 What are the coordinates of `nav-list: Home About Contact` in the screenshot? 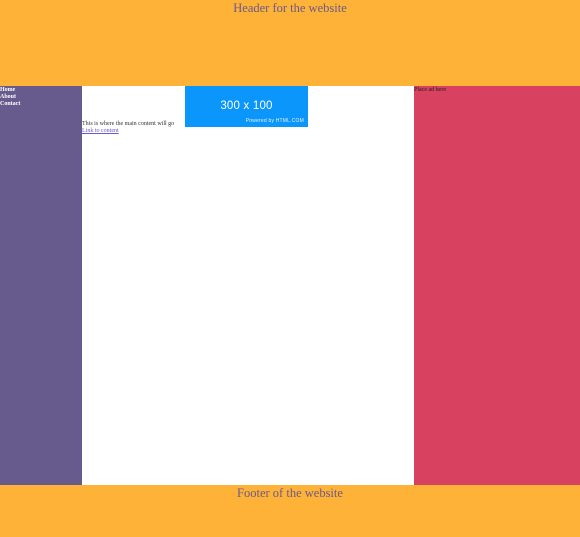 It's located at (41, 97).